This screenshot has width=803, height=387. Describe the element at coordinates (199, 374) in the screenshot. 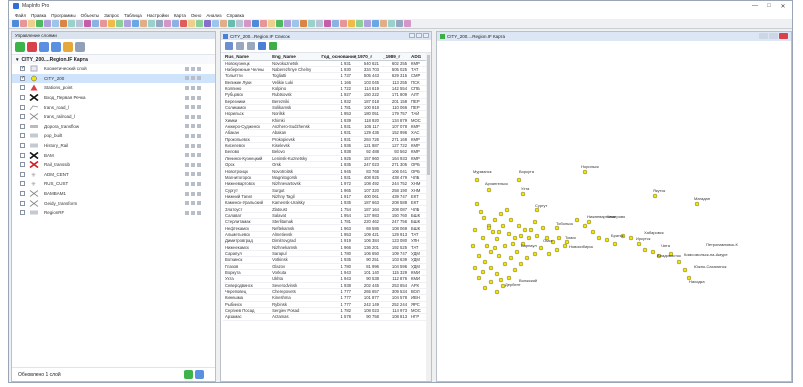

I see `help-icon` at that location.